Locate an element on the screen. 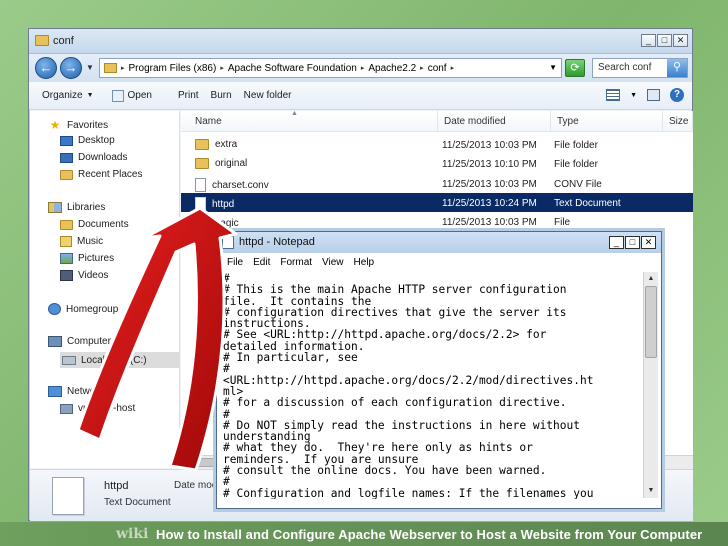  file-name: httpd is located at coordinates (223, 204).